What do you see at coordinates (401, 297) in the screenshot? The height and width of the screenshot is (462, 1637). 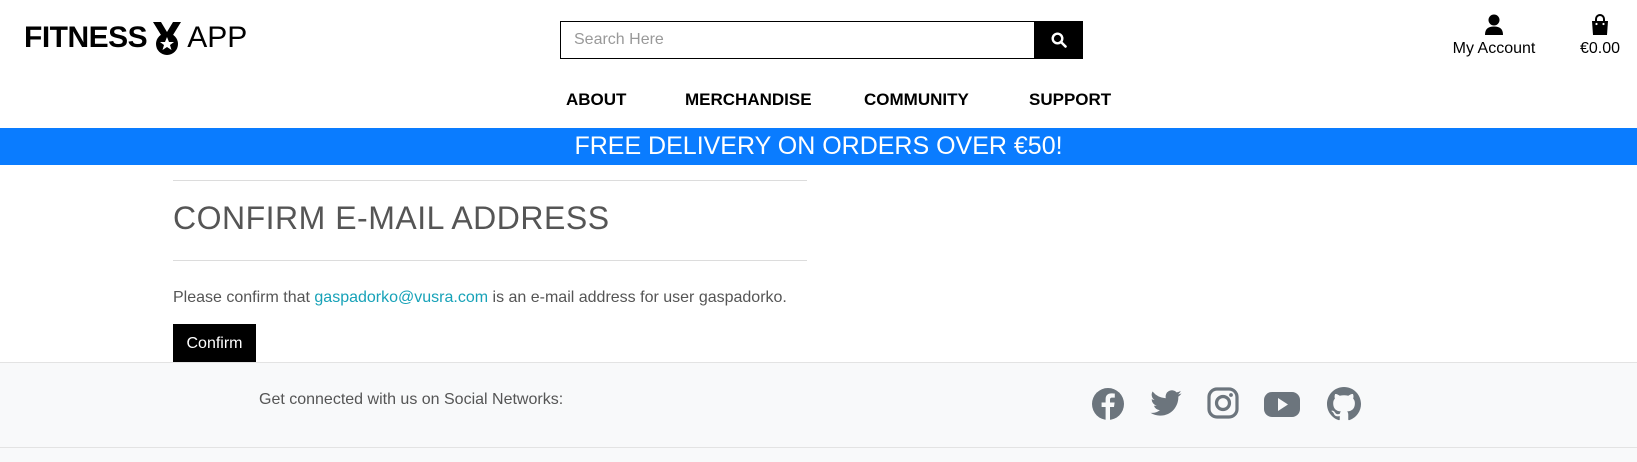 I see `email-link: gaspadorko@vusra.com` at bounding box center [401, 297].